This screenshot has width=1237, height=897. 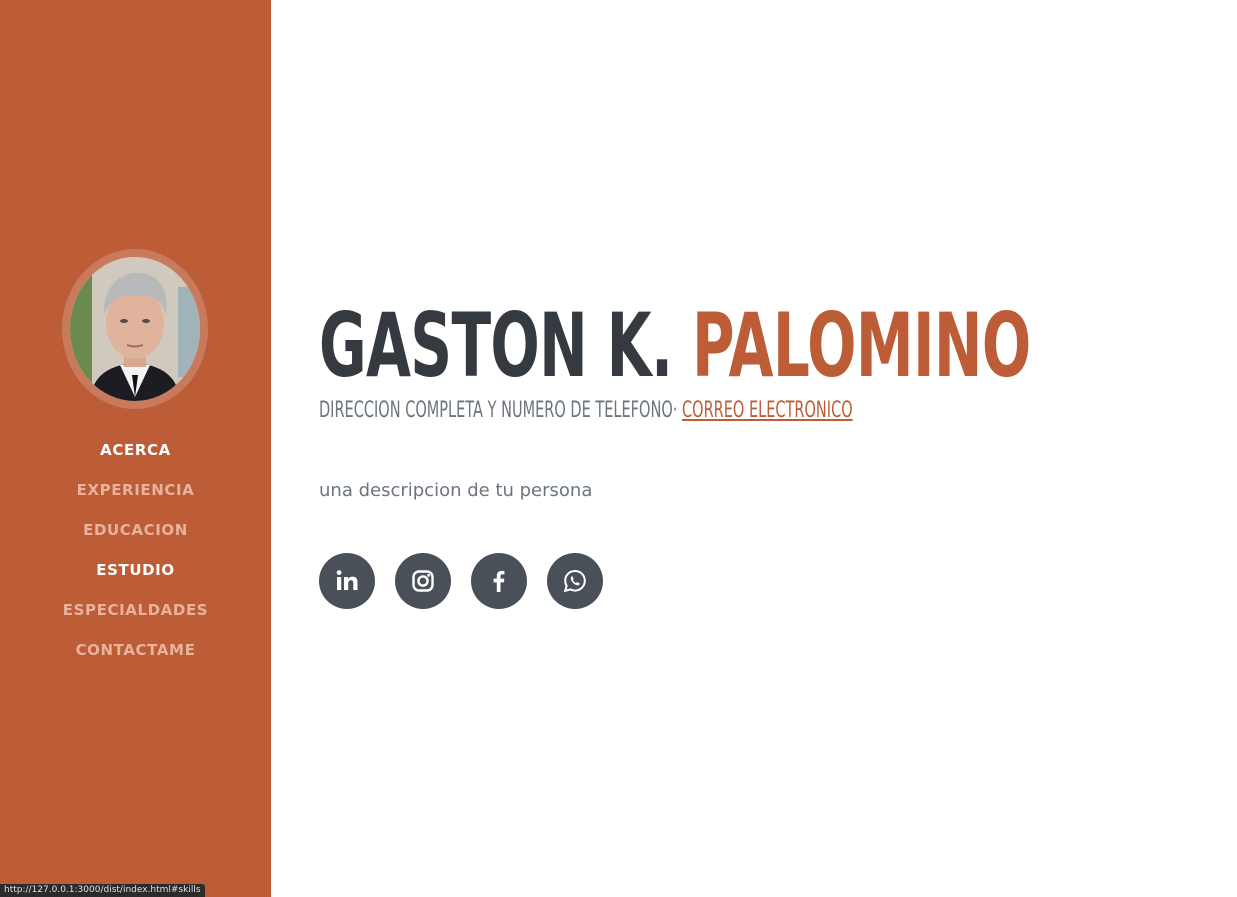 What do you see at coordinates (135, 530) in the screenshot?
I see `nav-item-educacion: EDUCACION` at bounding box center [135, 530].